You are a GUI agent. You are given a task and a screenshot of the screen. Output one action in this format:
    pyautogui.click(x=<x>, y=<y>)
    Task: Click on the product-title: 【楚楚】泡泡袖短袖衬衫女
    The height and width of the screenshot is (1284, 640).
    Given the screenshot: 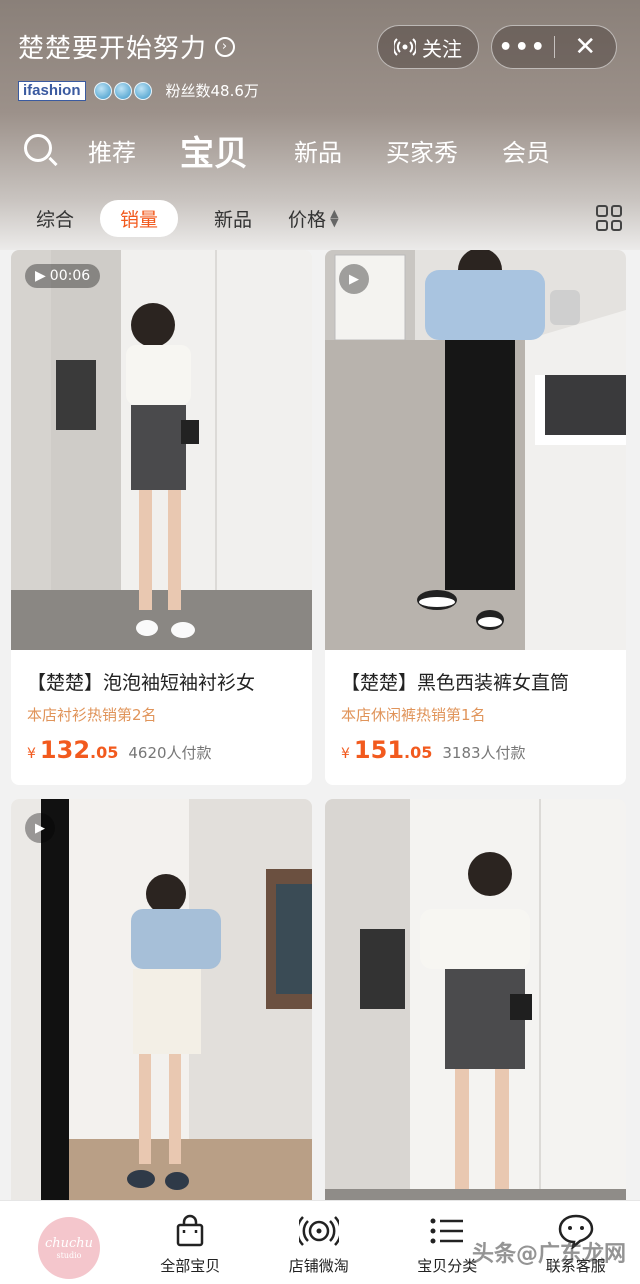 What is the action you would take?
    pyautogui.click(x=141, y=683)
    